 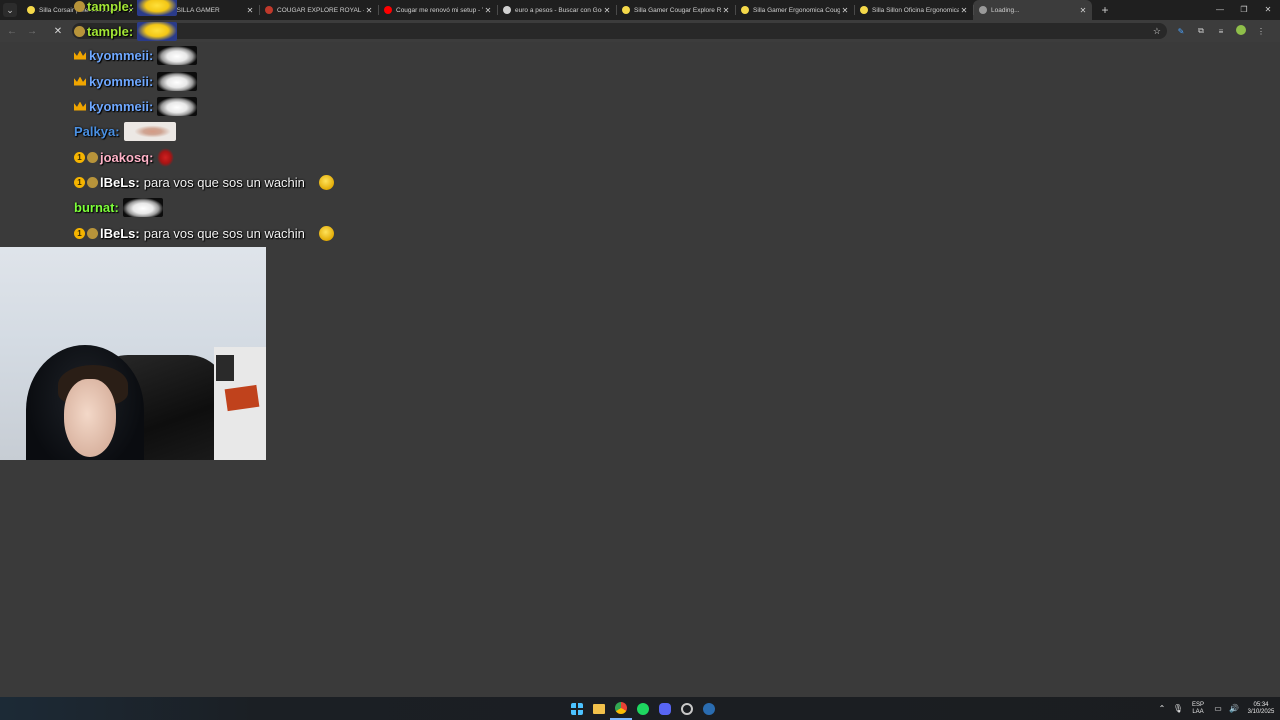 I want to click on speaker, so click(x=225, y=368).